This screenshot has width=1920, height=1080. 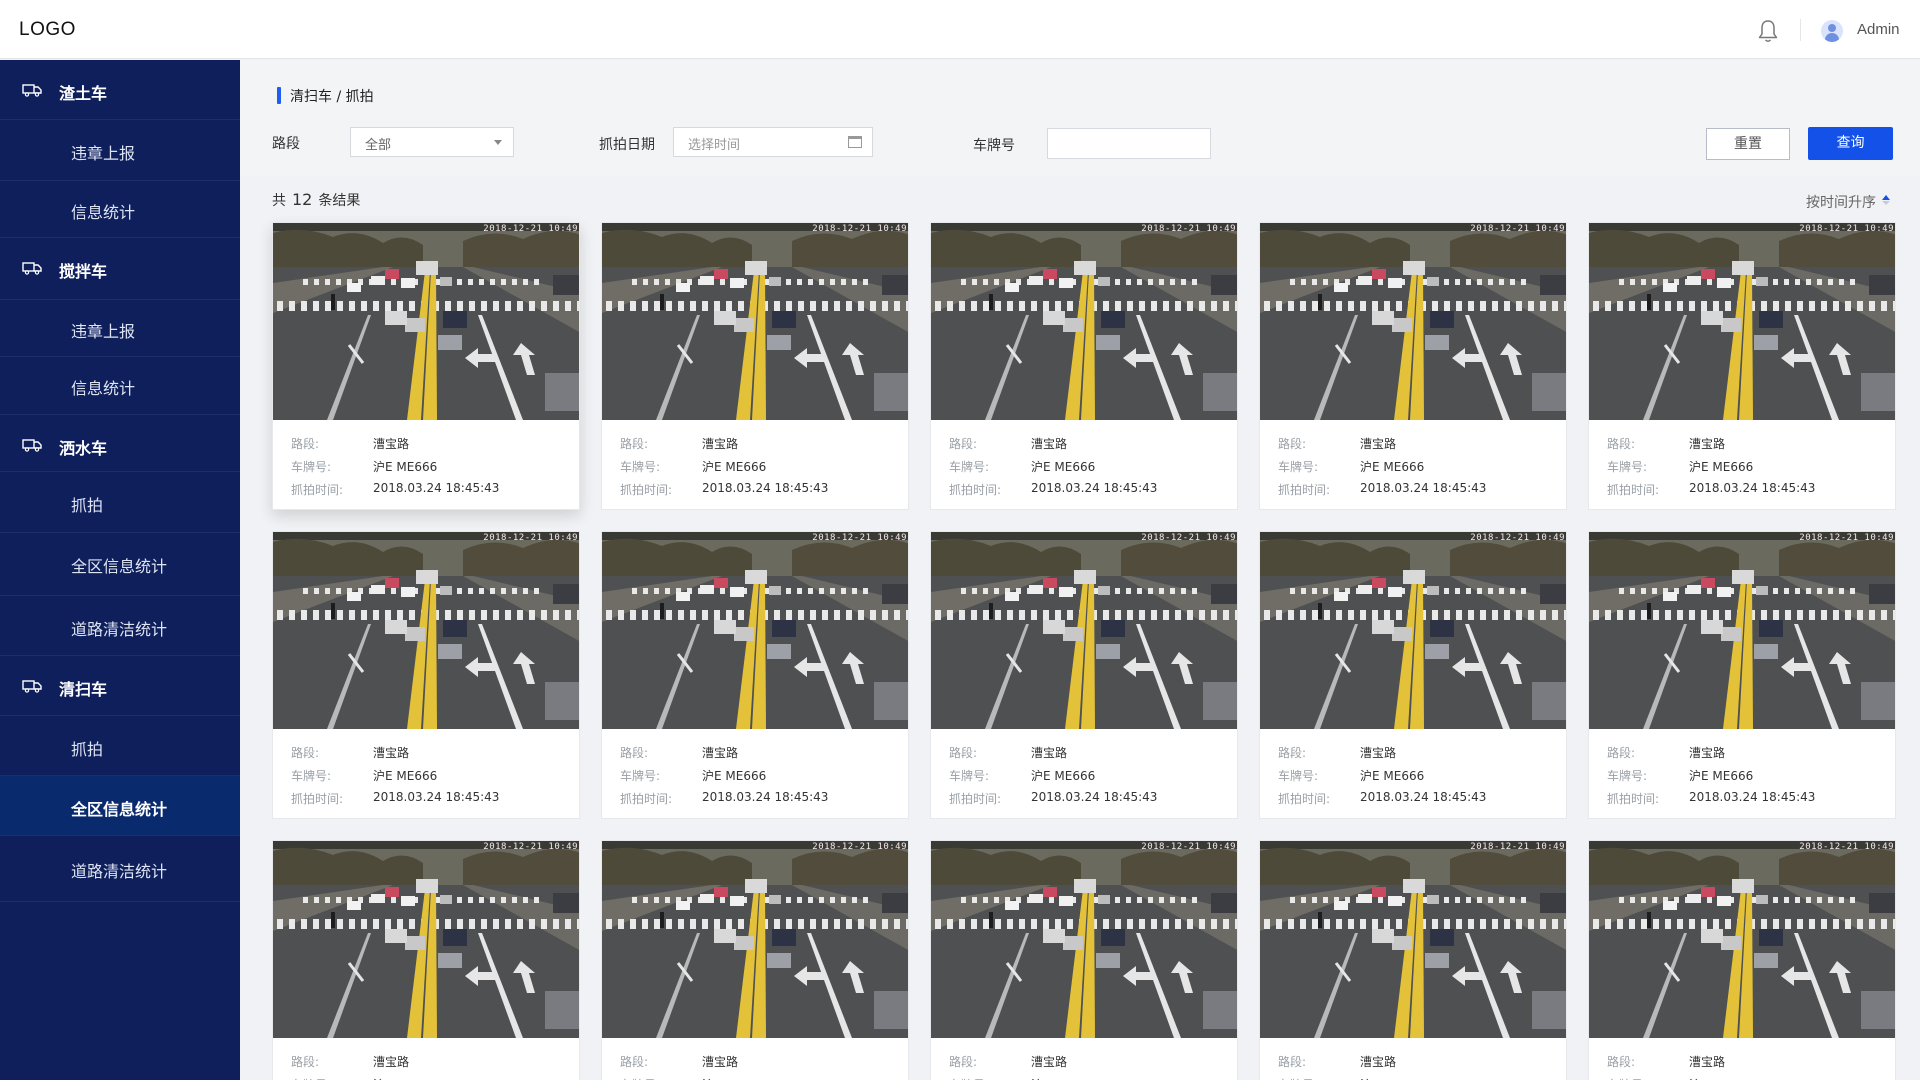 I want to click on result-number: 12, so click(x=302, y=199).